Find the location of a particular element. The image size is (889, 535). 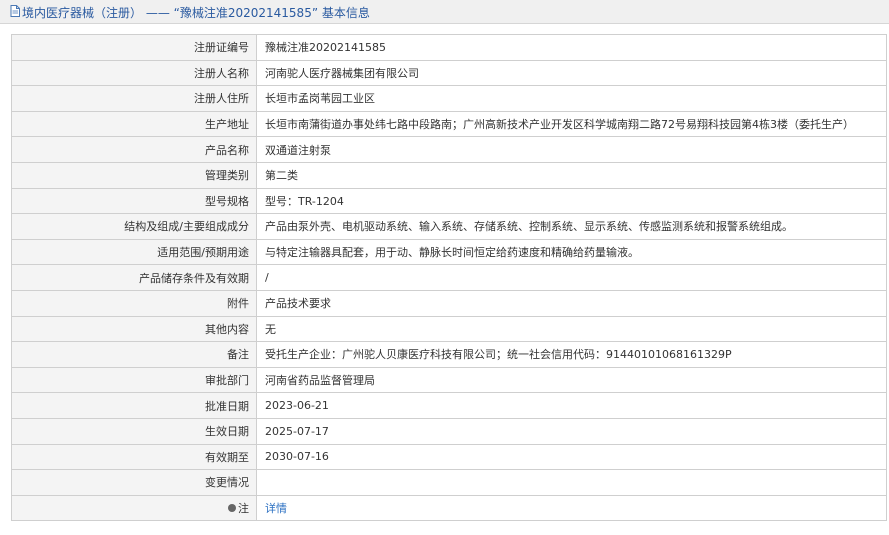

field-value: 双通道注射泵 is located at coordinates (571, 149).